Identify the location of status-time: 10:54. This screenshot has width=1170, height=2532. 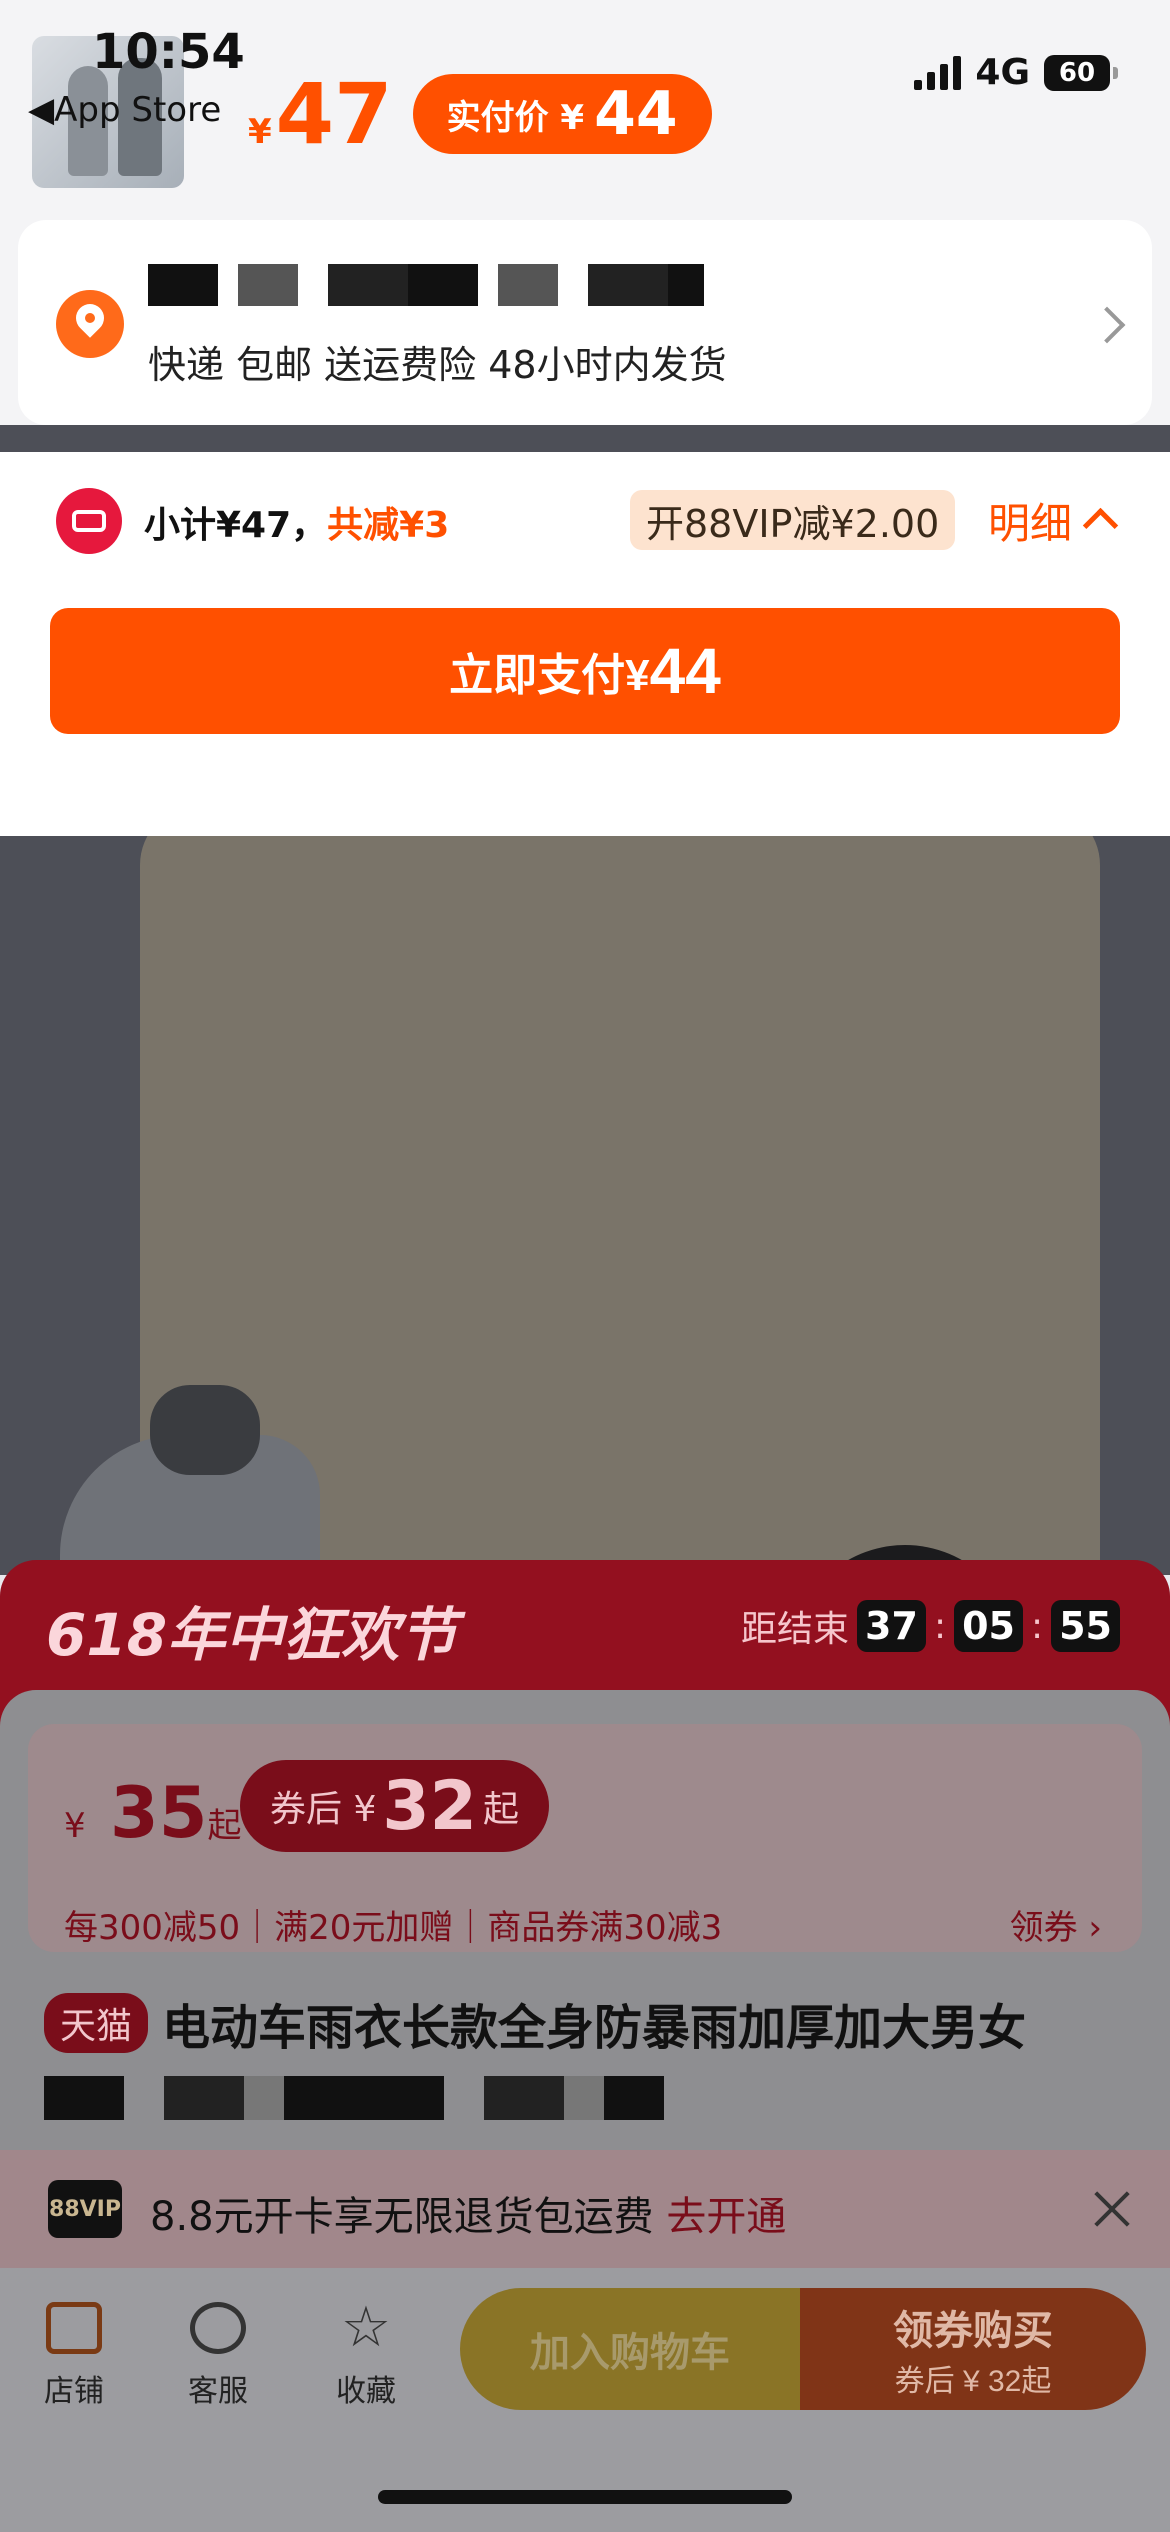
(168, 52).